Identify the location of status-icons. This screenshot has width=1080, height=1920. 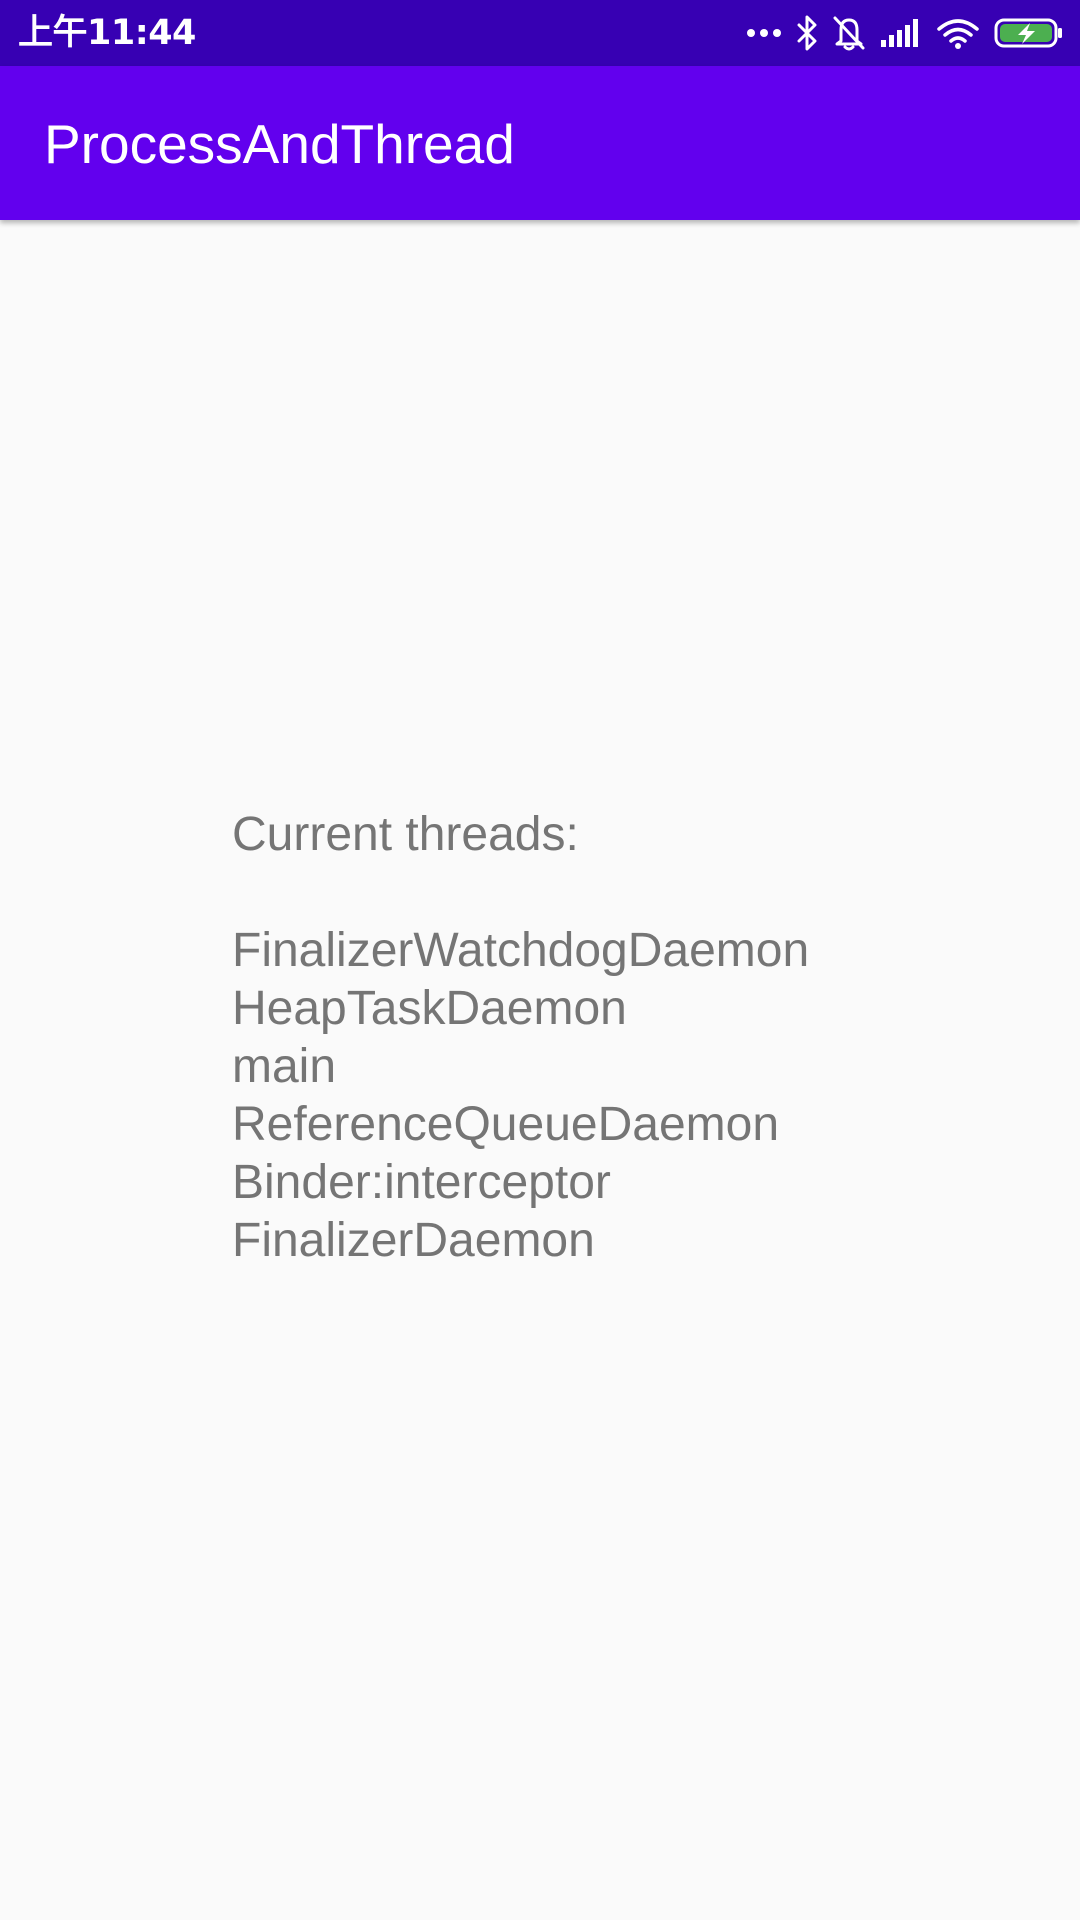
(898, 33).